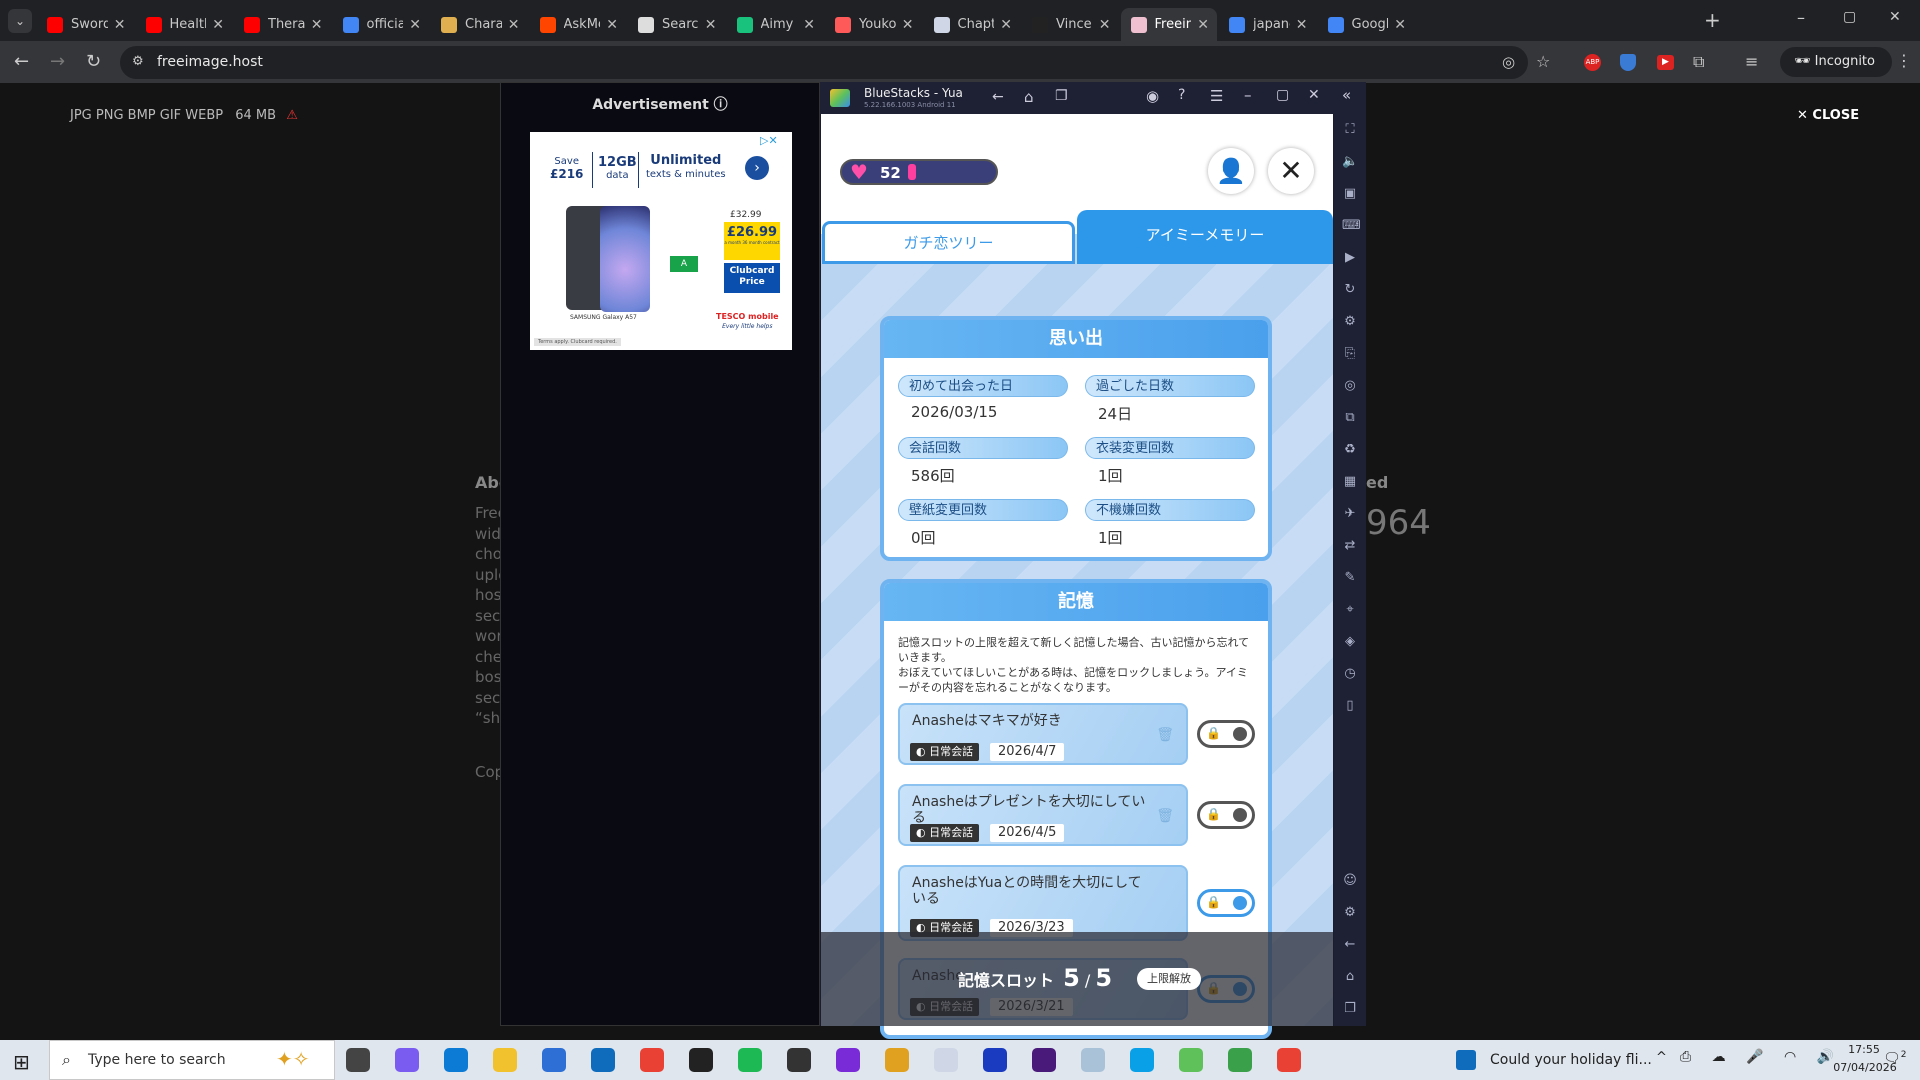 Image resolution: width=1920 pixels, height=1080 pixels. What do you see at coordinates (1350, 322) in the screenshot?
I see `gamepad-icon: ⚙` at bounding box center [1350, 322].